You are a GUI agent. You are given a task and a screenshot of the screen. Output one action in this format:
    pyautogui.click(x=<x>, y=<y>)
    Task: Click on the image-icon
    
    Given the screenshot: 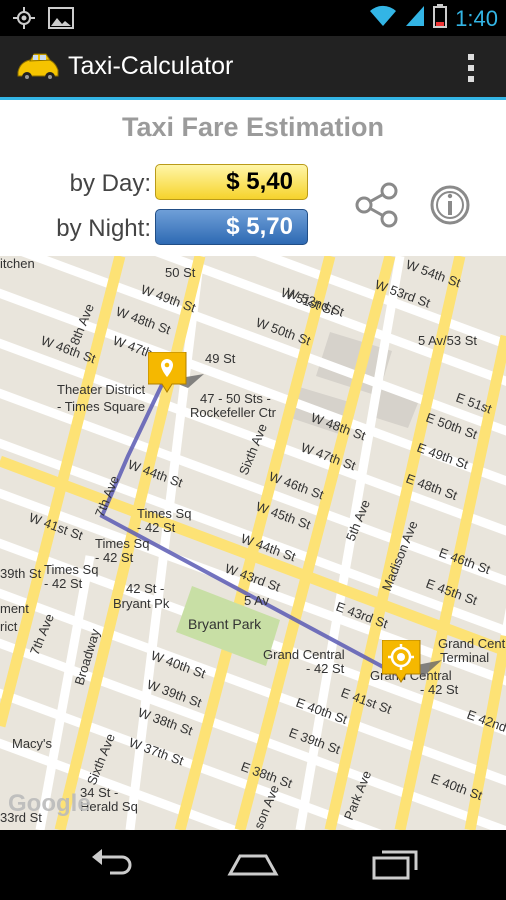 What is the action you would take?
    pyautogui.click(x=61, y=20)
    